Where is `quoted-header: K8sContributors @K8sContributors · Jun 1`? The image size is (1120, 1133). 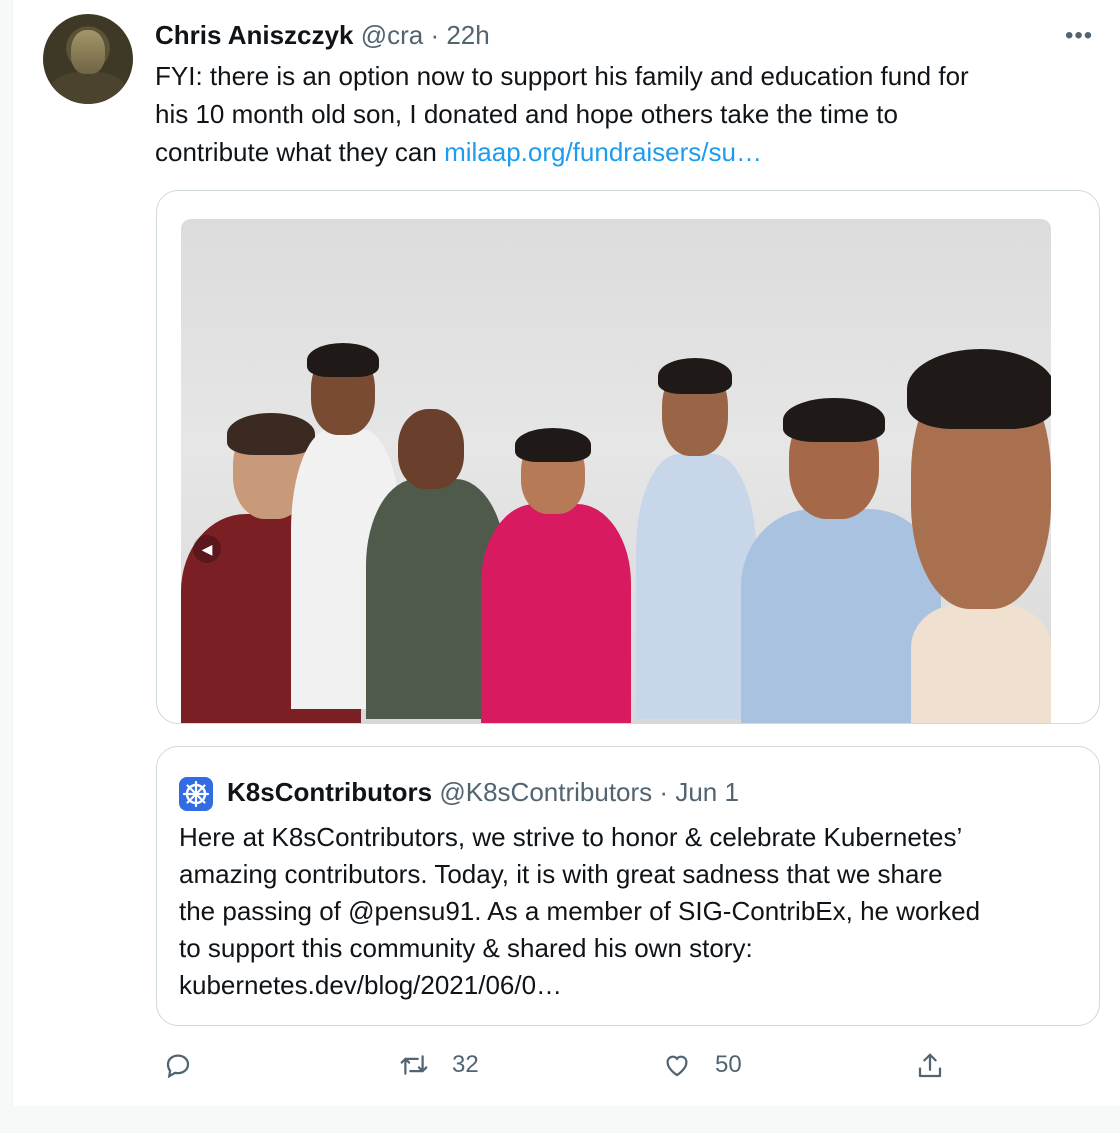
quoted-header: K8sContributors @K8sContributors · Jun 1 is located at coordinates (483, 792).